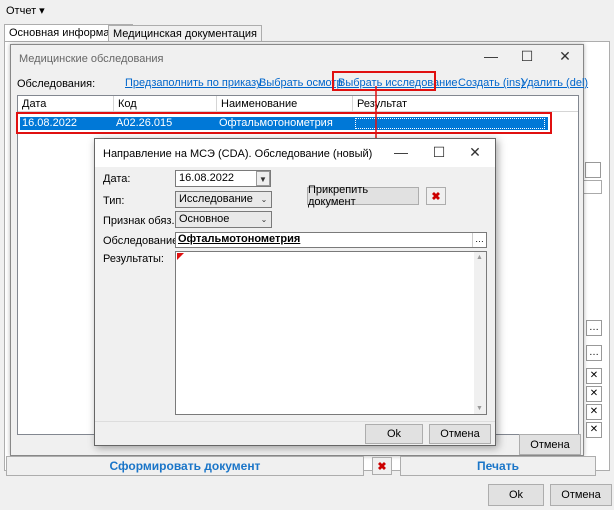  What do you see at coordinates (554, 83) in the screenshot?
I see `delete-link: Удалить (del)` at bounding box center [554, 83].